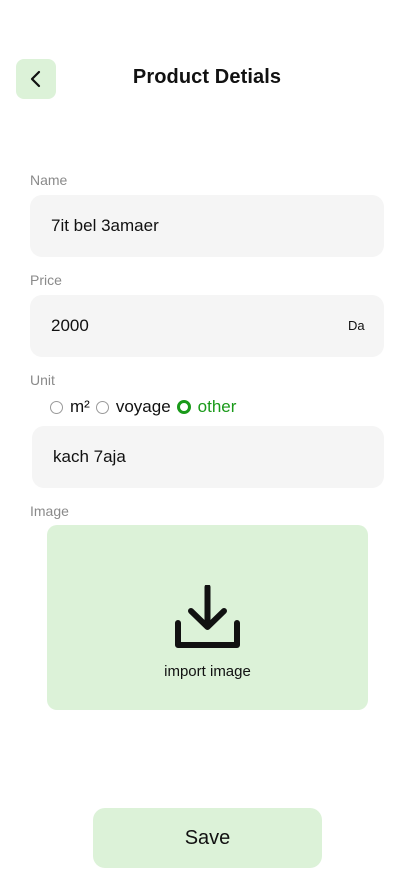 The height and width of the screenshot is (896, 414). Describe the element at coordinates (143, 406) in the screenshot. I see `unit-option-label: voyage` at that location.